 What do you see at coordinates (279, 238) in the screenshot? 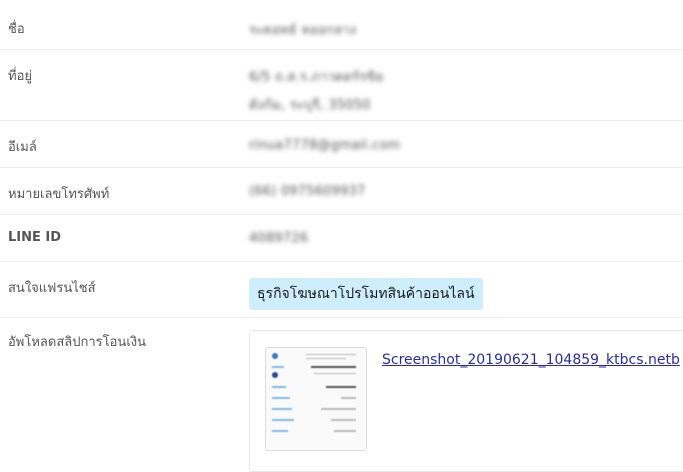
I see `line-id-value: 4089726` at bounding box center [279, 238].